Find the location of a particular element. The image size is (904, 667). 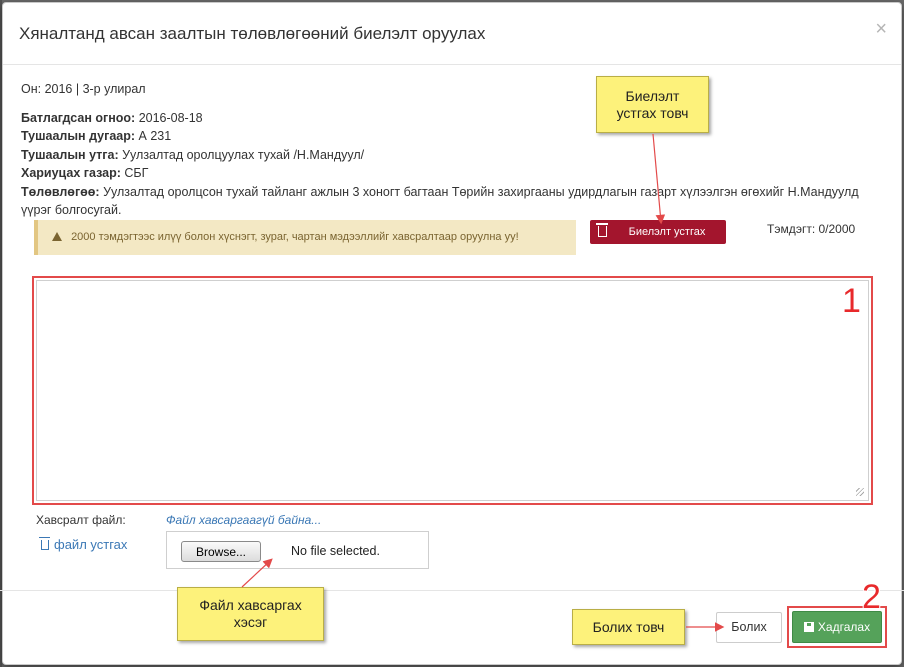

save-button-label: Хадгалах is located at coordinates (844, 627).